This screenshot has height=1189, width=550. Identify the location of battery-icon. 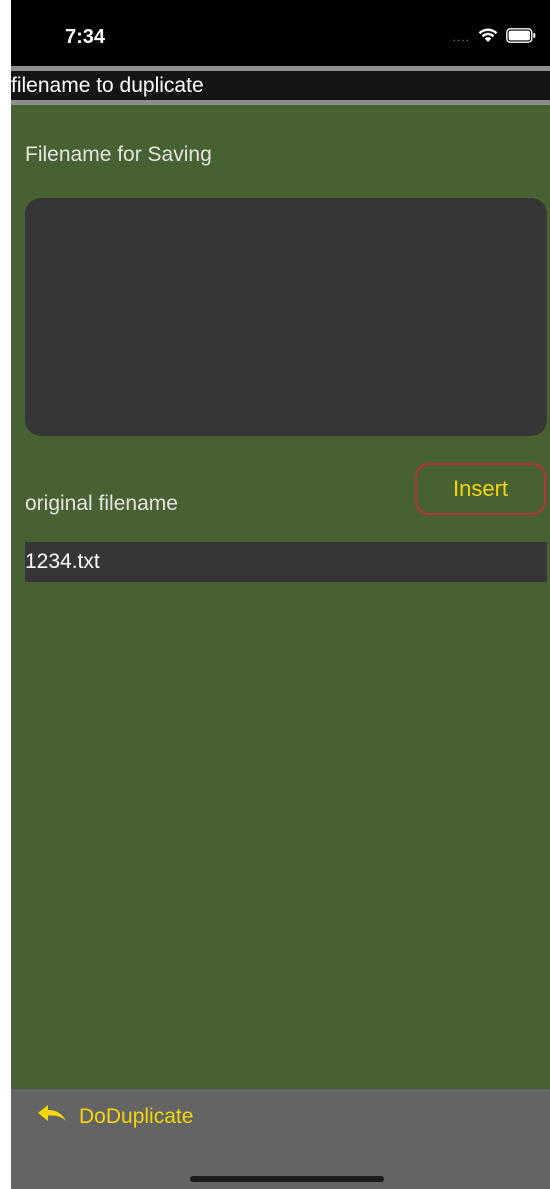
(521, 35).